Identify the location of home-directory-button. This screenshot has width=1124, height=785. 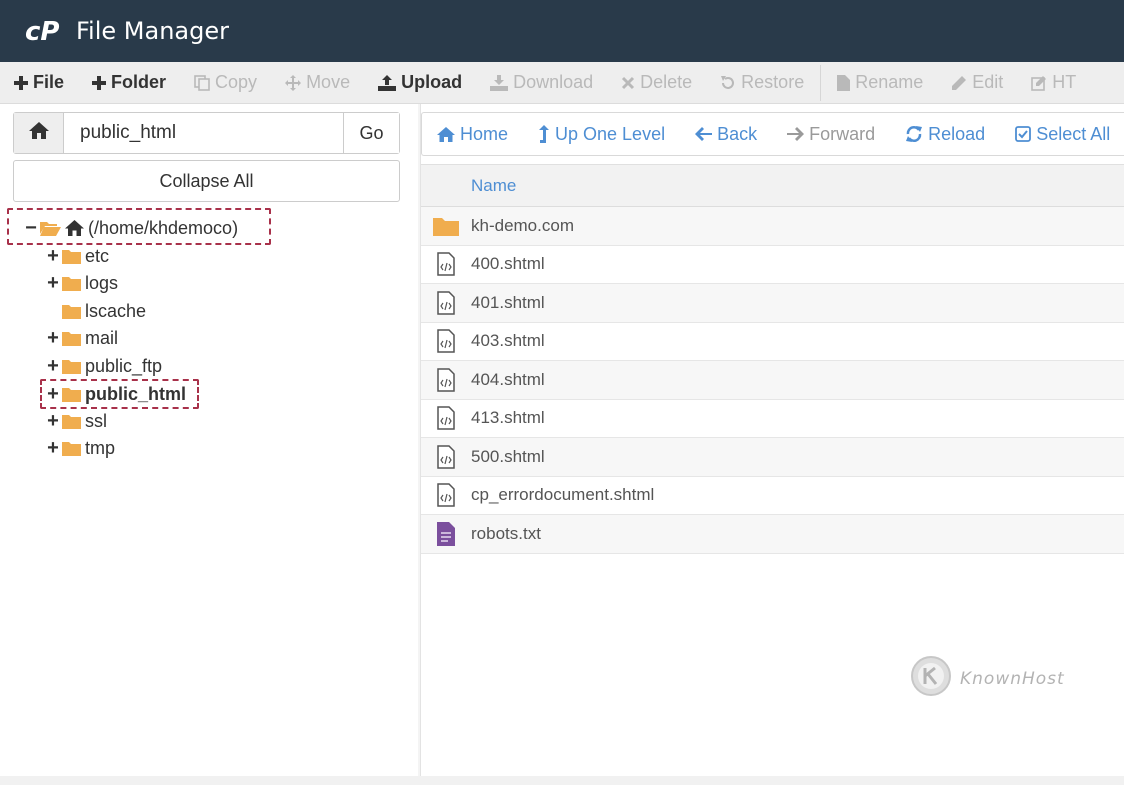
(39, 133).